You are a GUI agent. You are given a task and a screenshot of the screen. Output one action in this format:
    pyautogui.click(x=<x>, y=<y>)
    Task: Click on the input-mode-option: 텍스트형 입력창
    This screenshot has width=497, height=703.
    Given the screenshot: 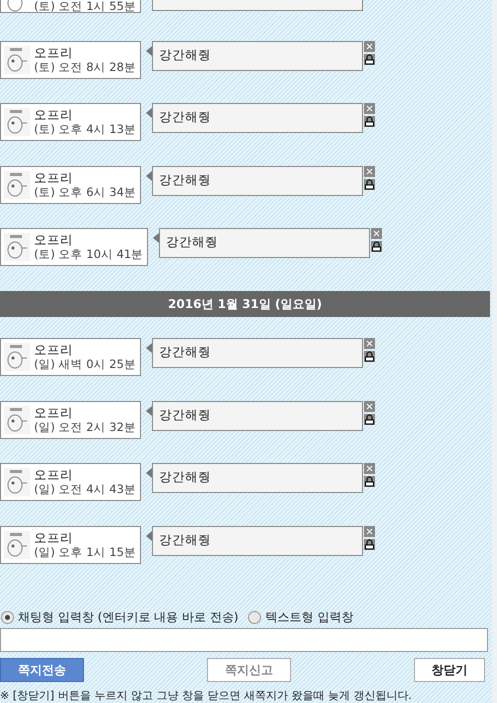 What is the action you would take?
    pyautogui.click(x=301, y=617)
    